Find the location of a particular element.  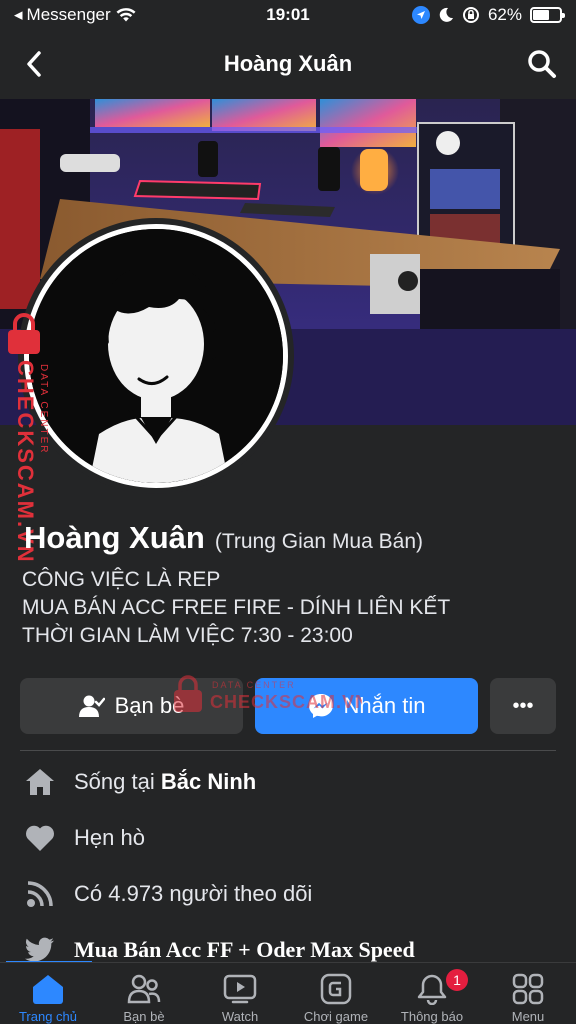

rss-followers-icon is located at coordinates (40, 894).